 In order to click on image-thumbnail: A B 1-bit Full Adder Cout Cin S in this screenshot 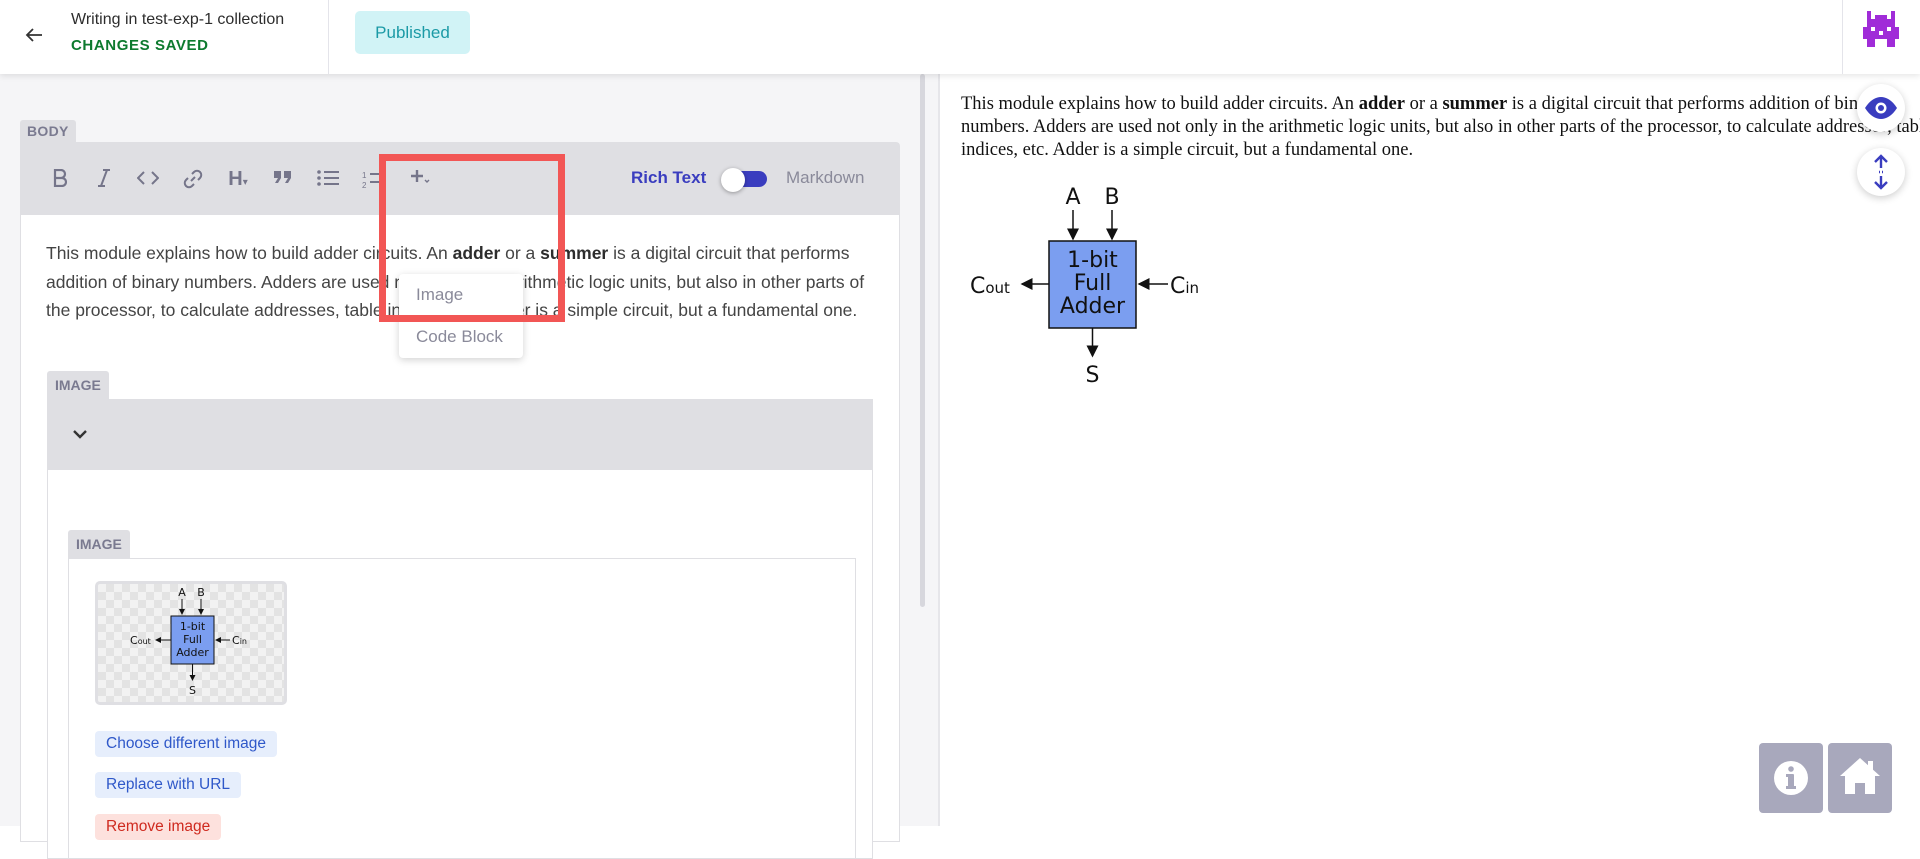, I will do `click(191, 643)`.